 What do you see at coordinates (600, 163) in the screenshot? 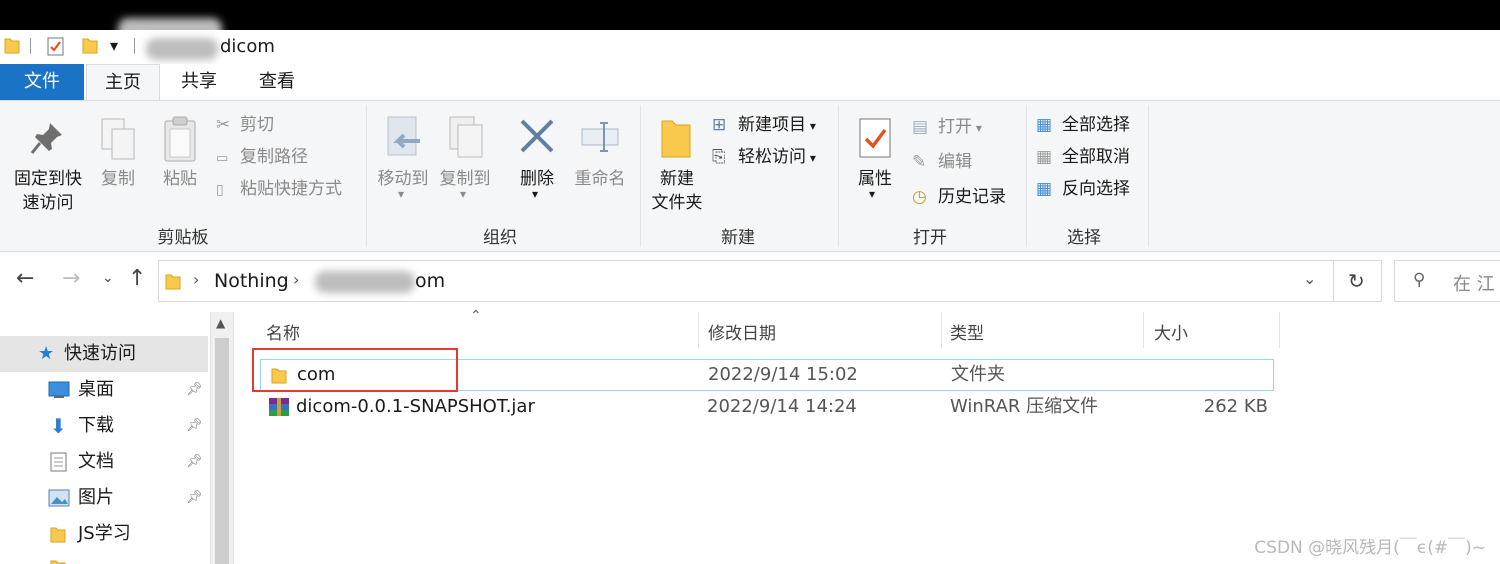
I see `rename-button: 重命名` at bounding box center [600, 163].